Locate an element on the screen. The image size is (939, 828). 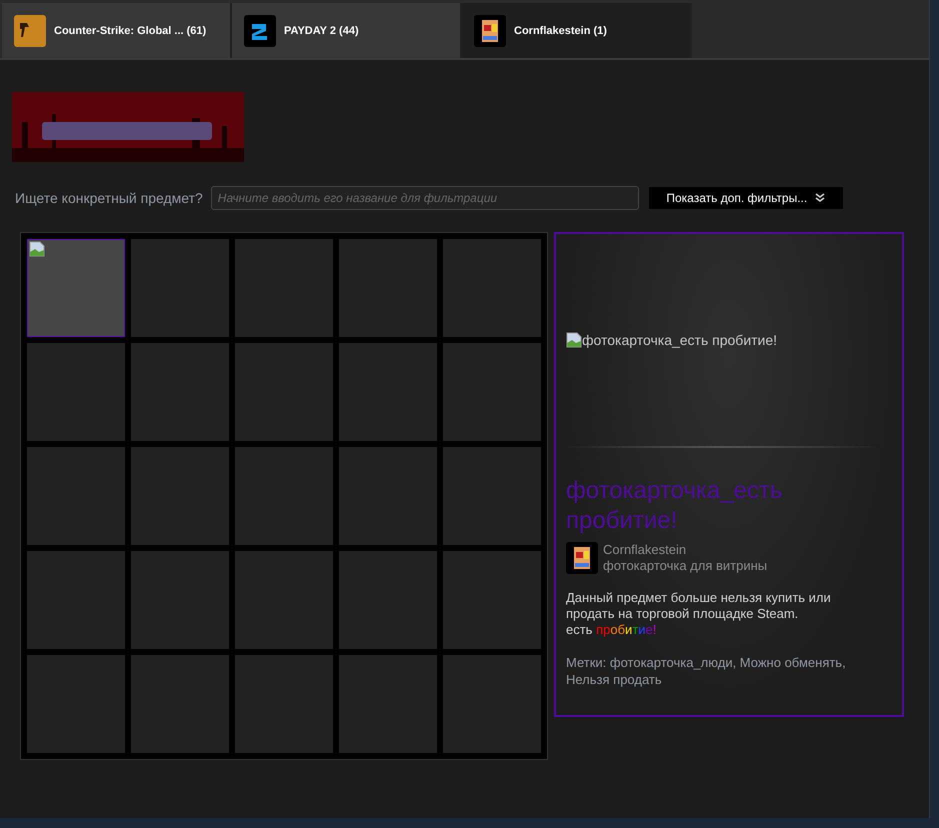
double-chevron-icon is located at coordinates (820, 198).